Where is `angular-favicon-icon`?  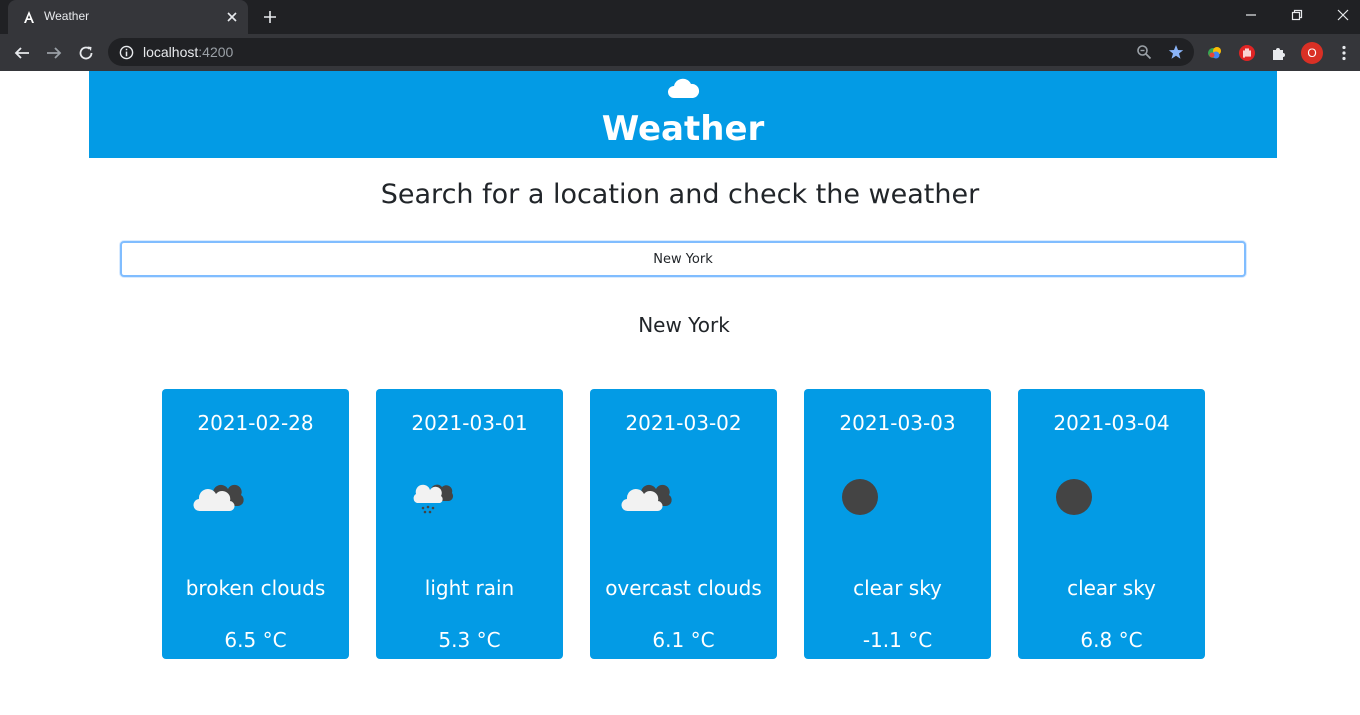
angular-favicon-icon is located at coordinates (29, 17).